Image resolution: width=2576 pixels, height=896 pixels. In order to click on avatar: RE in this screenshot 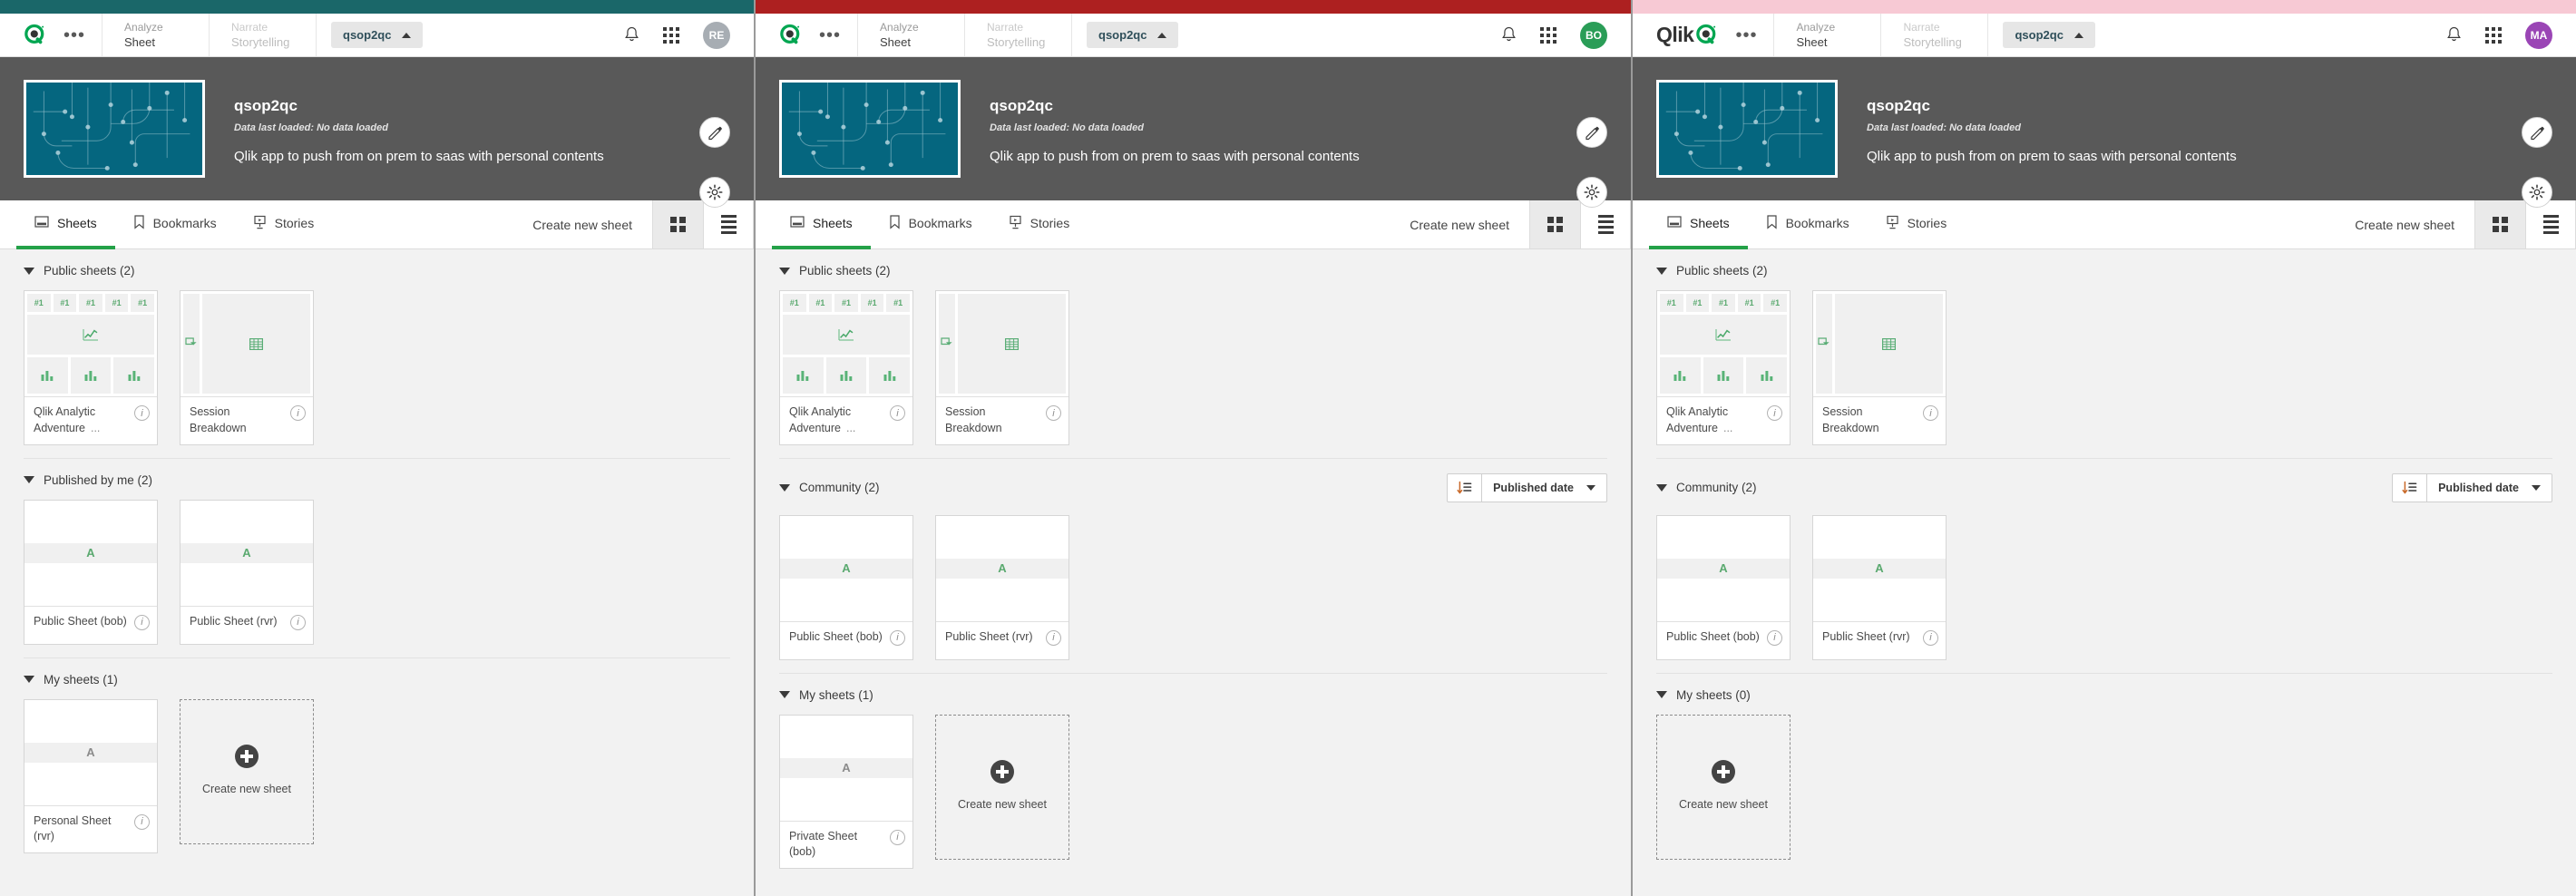, I will do `click(716, 35)`.